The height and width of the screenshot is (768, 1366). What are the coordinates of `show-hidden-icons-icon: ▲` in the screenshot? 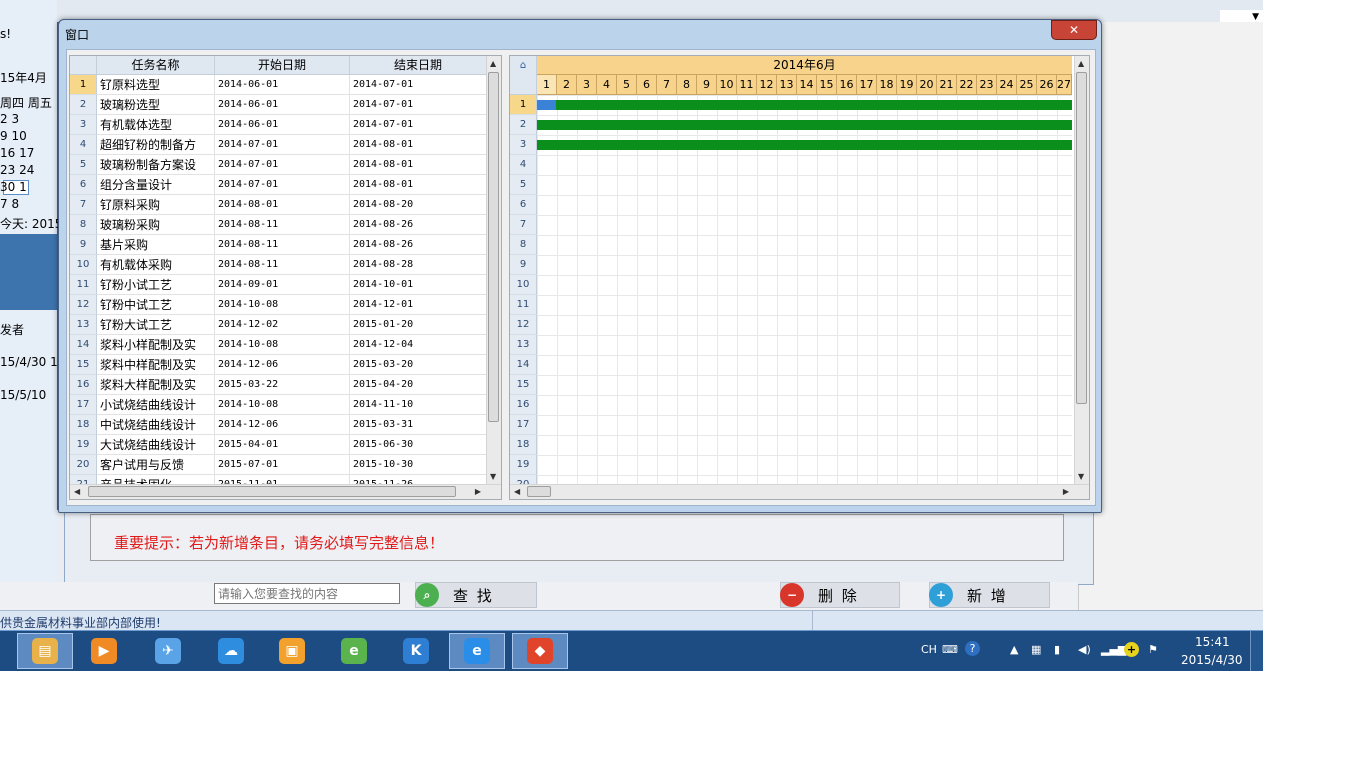 It's located at (1014, 649).